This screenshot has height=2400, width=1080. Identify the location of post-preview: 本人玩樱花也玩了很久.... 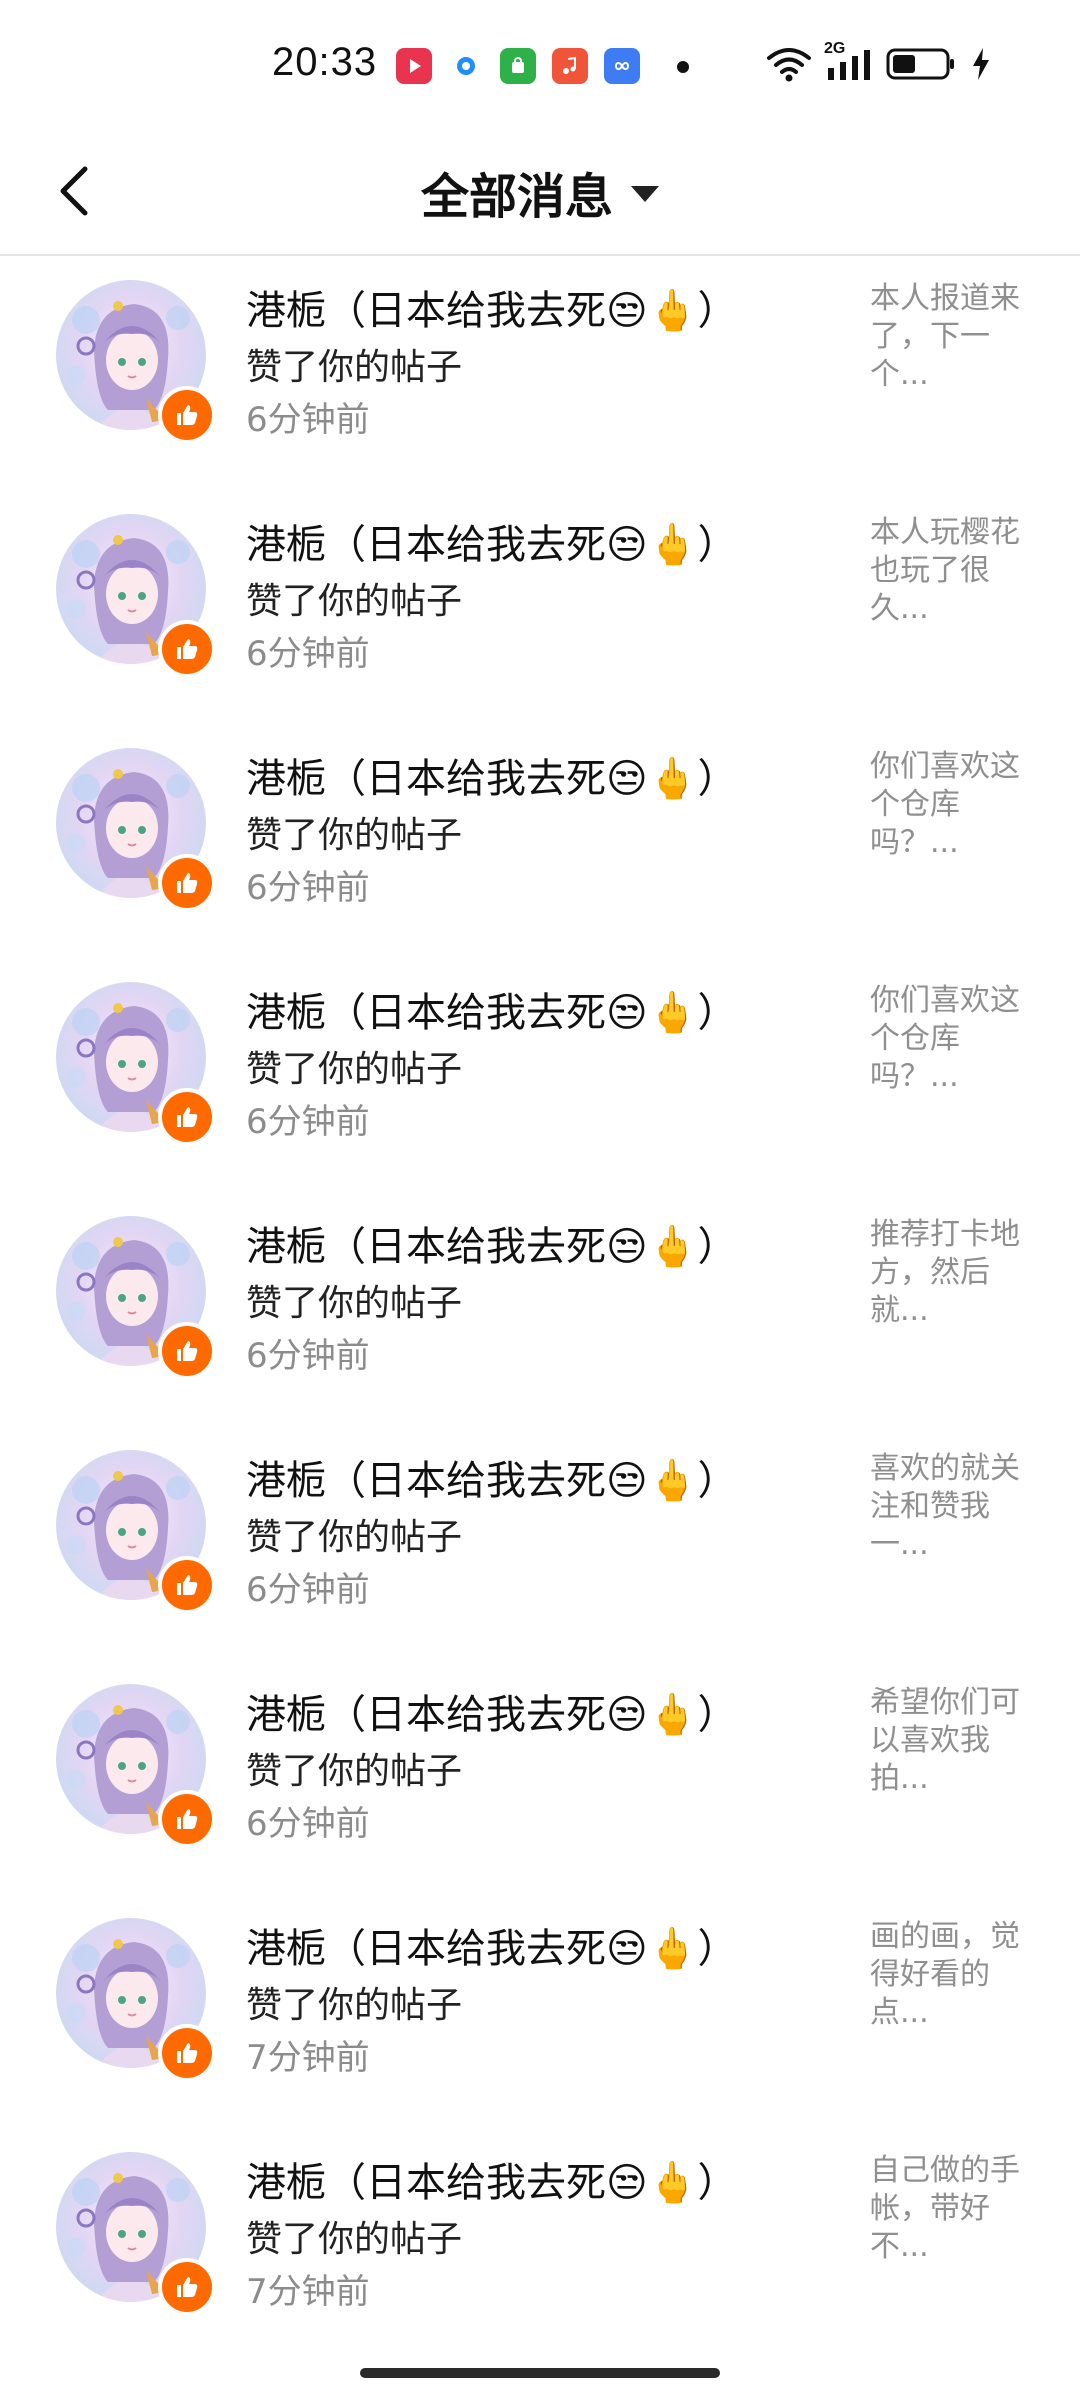
(950, 571).